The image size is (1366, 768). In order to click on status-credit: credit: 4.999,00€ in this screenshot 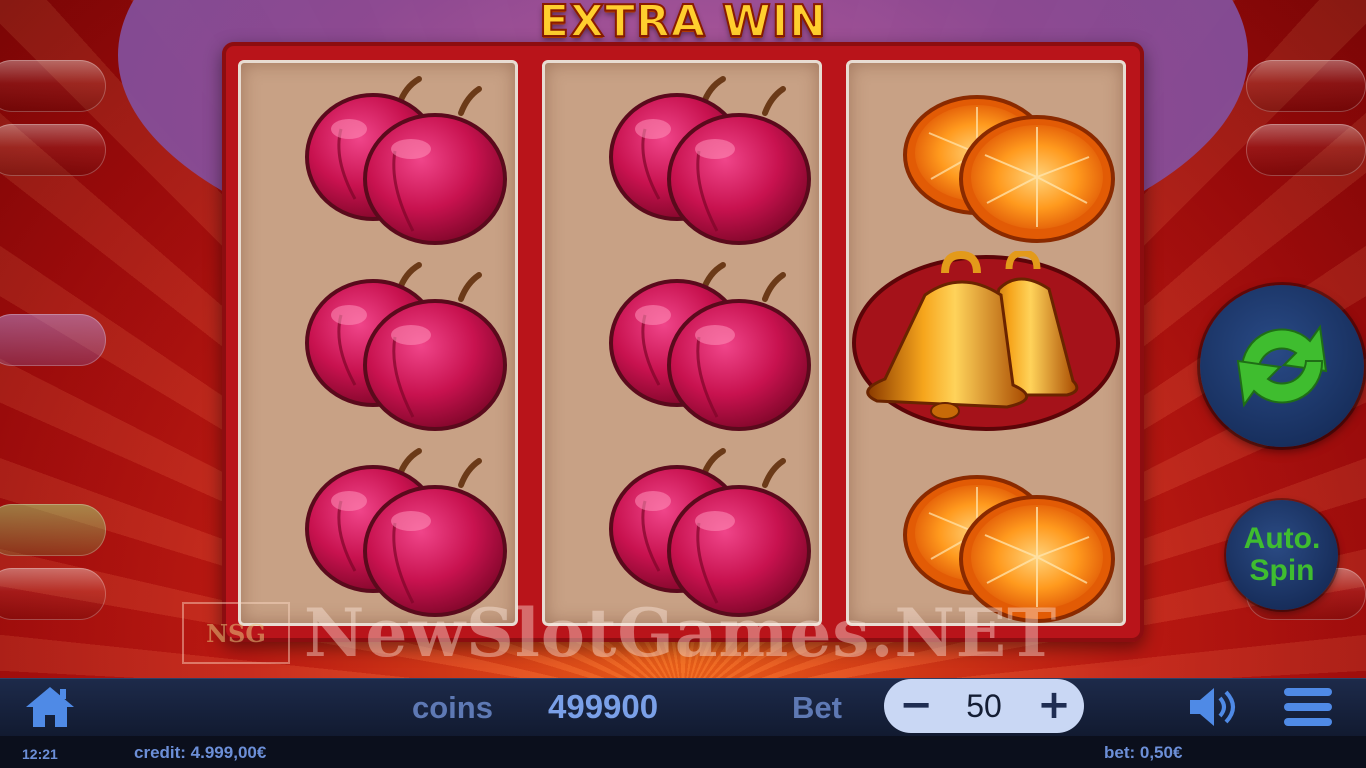, I will do `click(200, 752)`.